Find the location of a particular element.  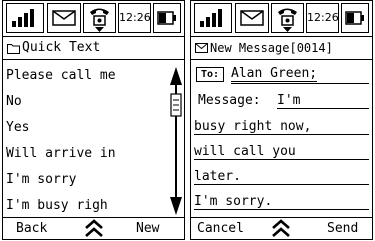

list-item: No is located at coordinates (81, 102).